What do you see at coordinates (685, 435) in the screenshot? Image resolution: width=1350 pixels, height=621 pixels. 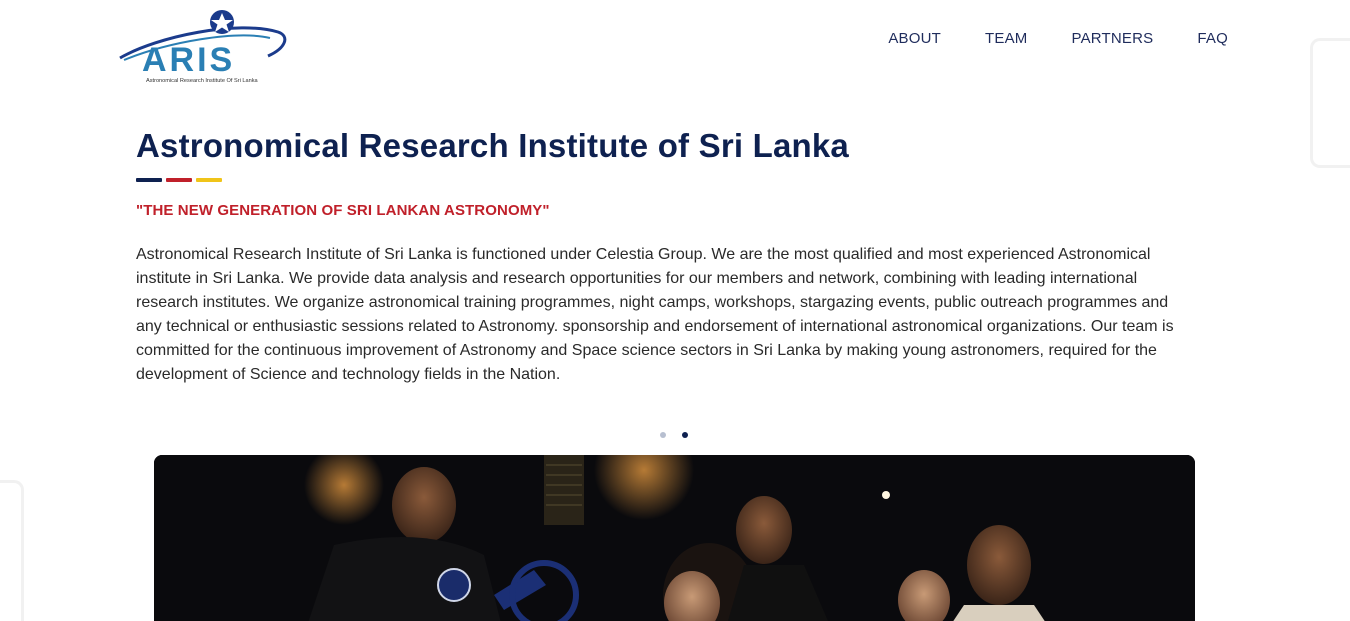 I see `carousel-dot-2-active` at bounding box center [685, 435].